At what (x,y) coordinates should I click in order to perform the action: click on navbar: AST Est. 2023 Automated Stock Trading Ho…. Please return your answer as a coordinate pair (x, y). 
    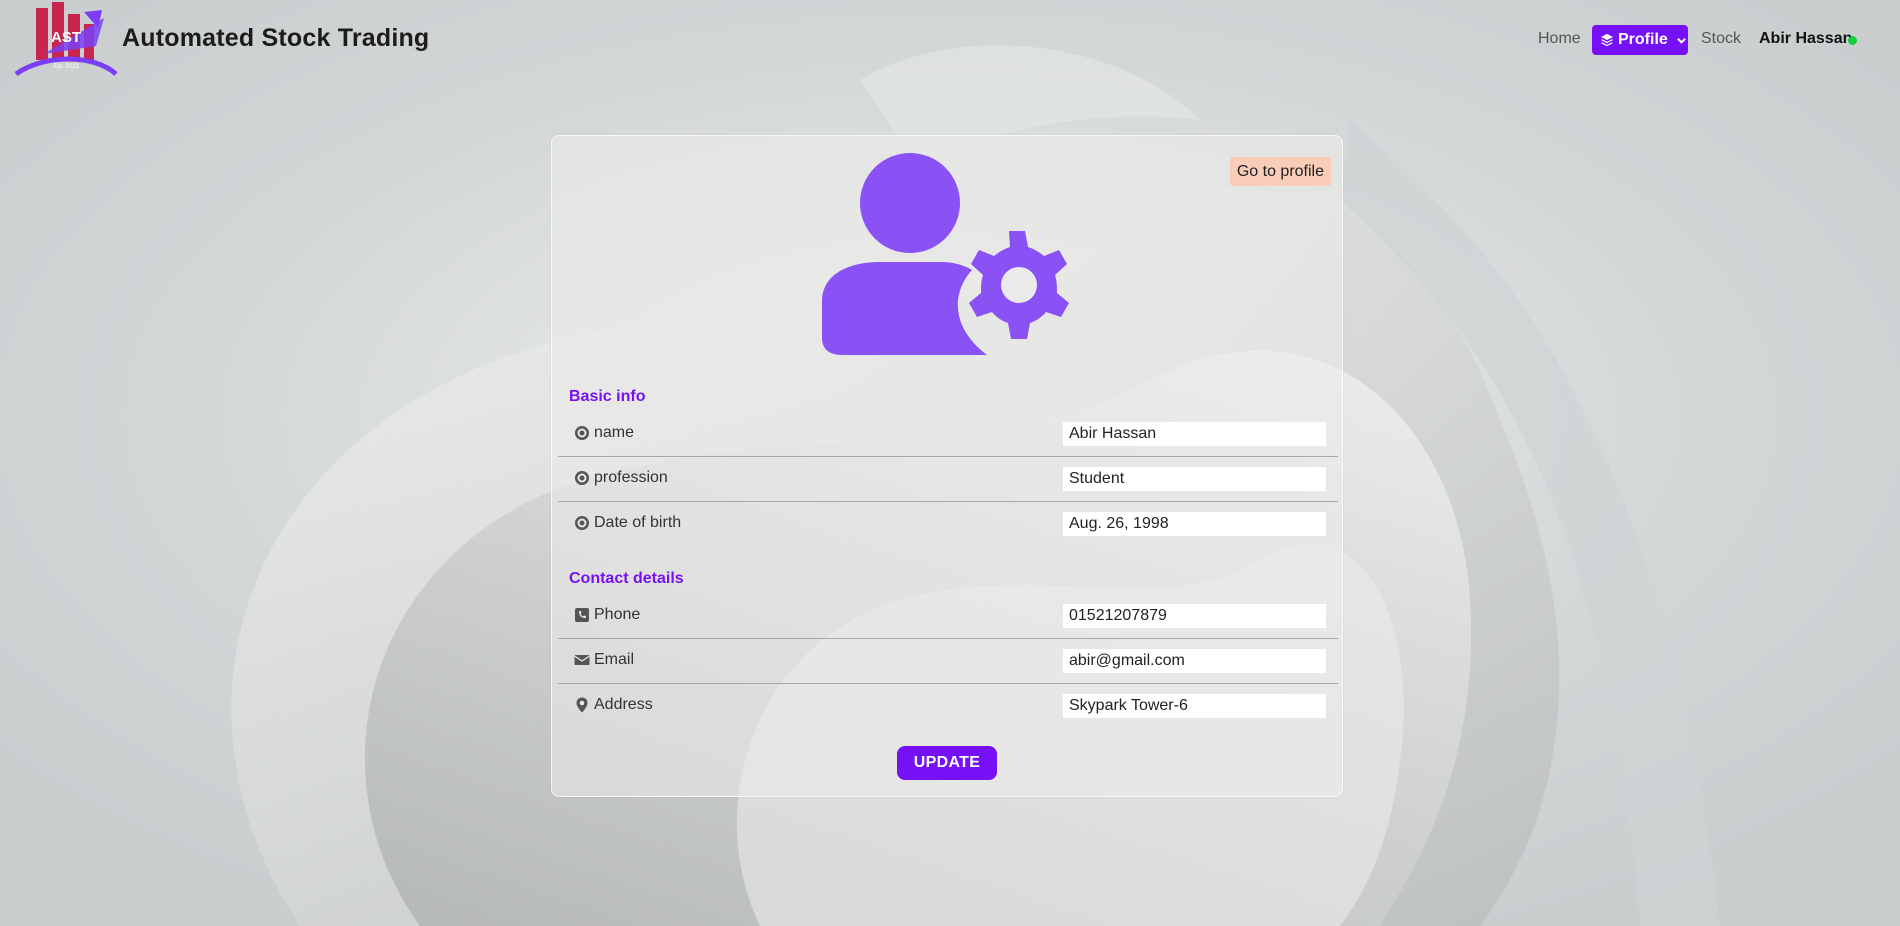
    Looking at the image, I should click on (950, 40).